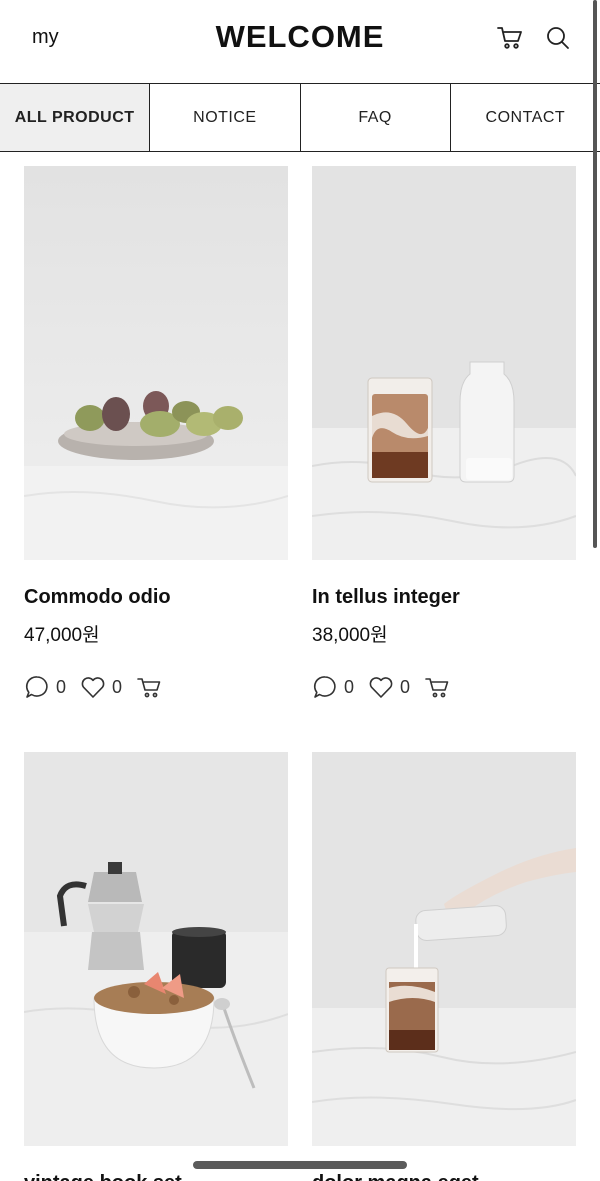  What do you see at coordinates (97, 597) in the screenshot?
I see `product-name: Commodo odio` at bounding box center [97, 597].